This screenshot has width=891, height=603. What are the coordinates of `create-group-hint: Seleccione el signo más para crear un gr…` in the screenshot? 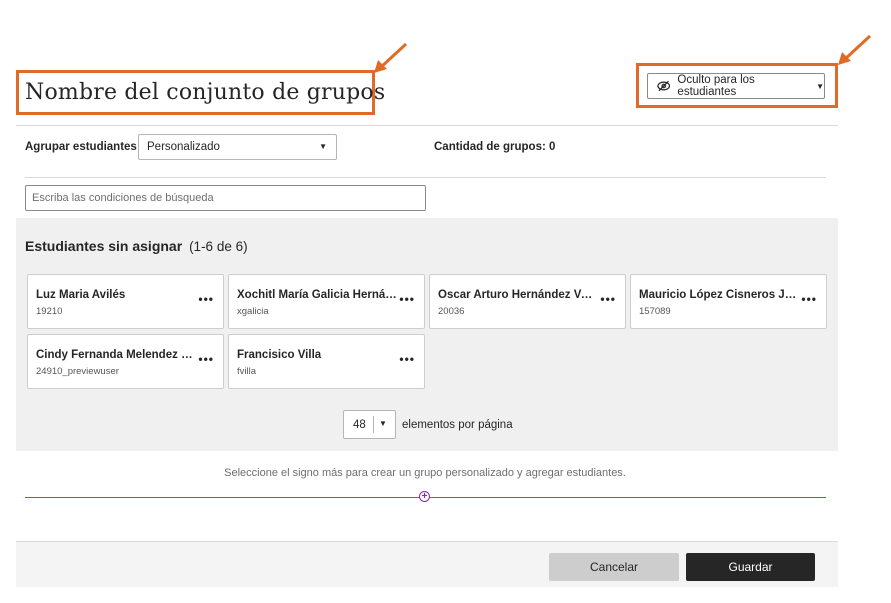 It's located at (425, 473).